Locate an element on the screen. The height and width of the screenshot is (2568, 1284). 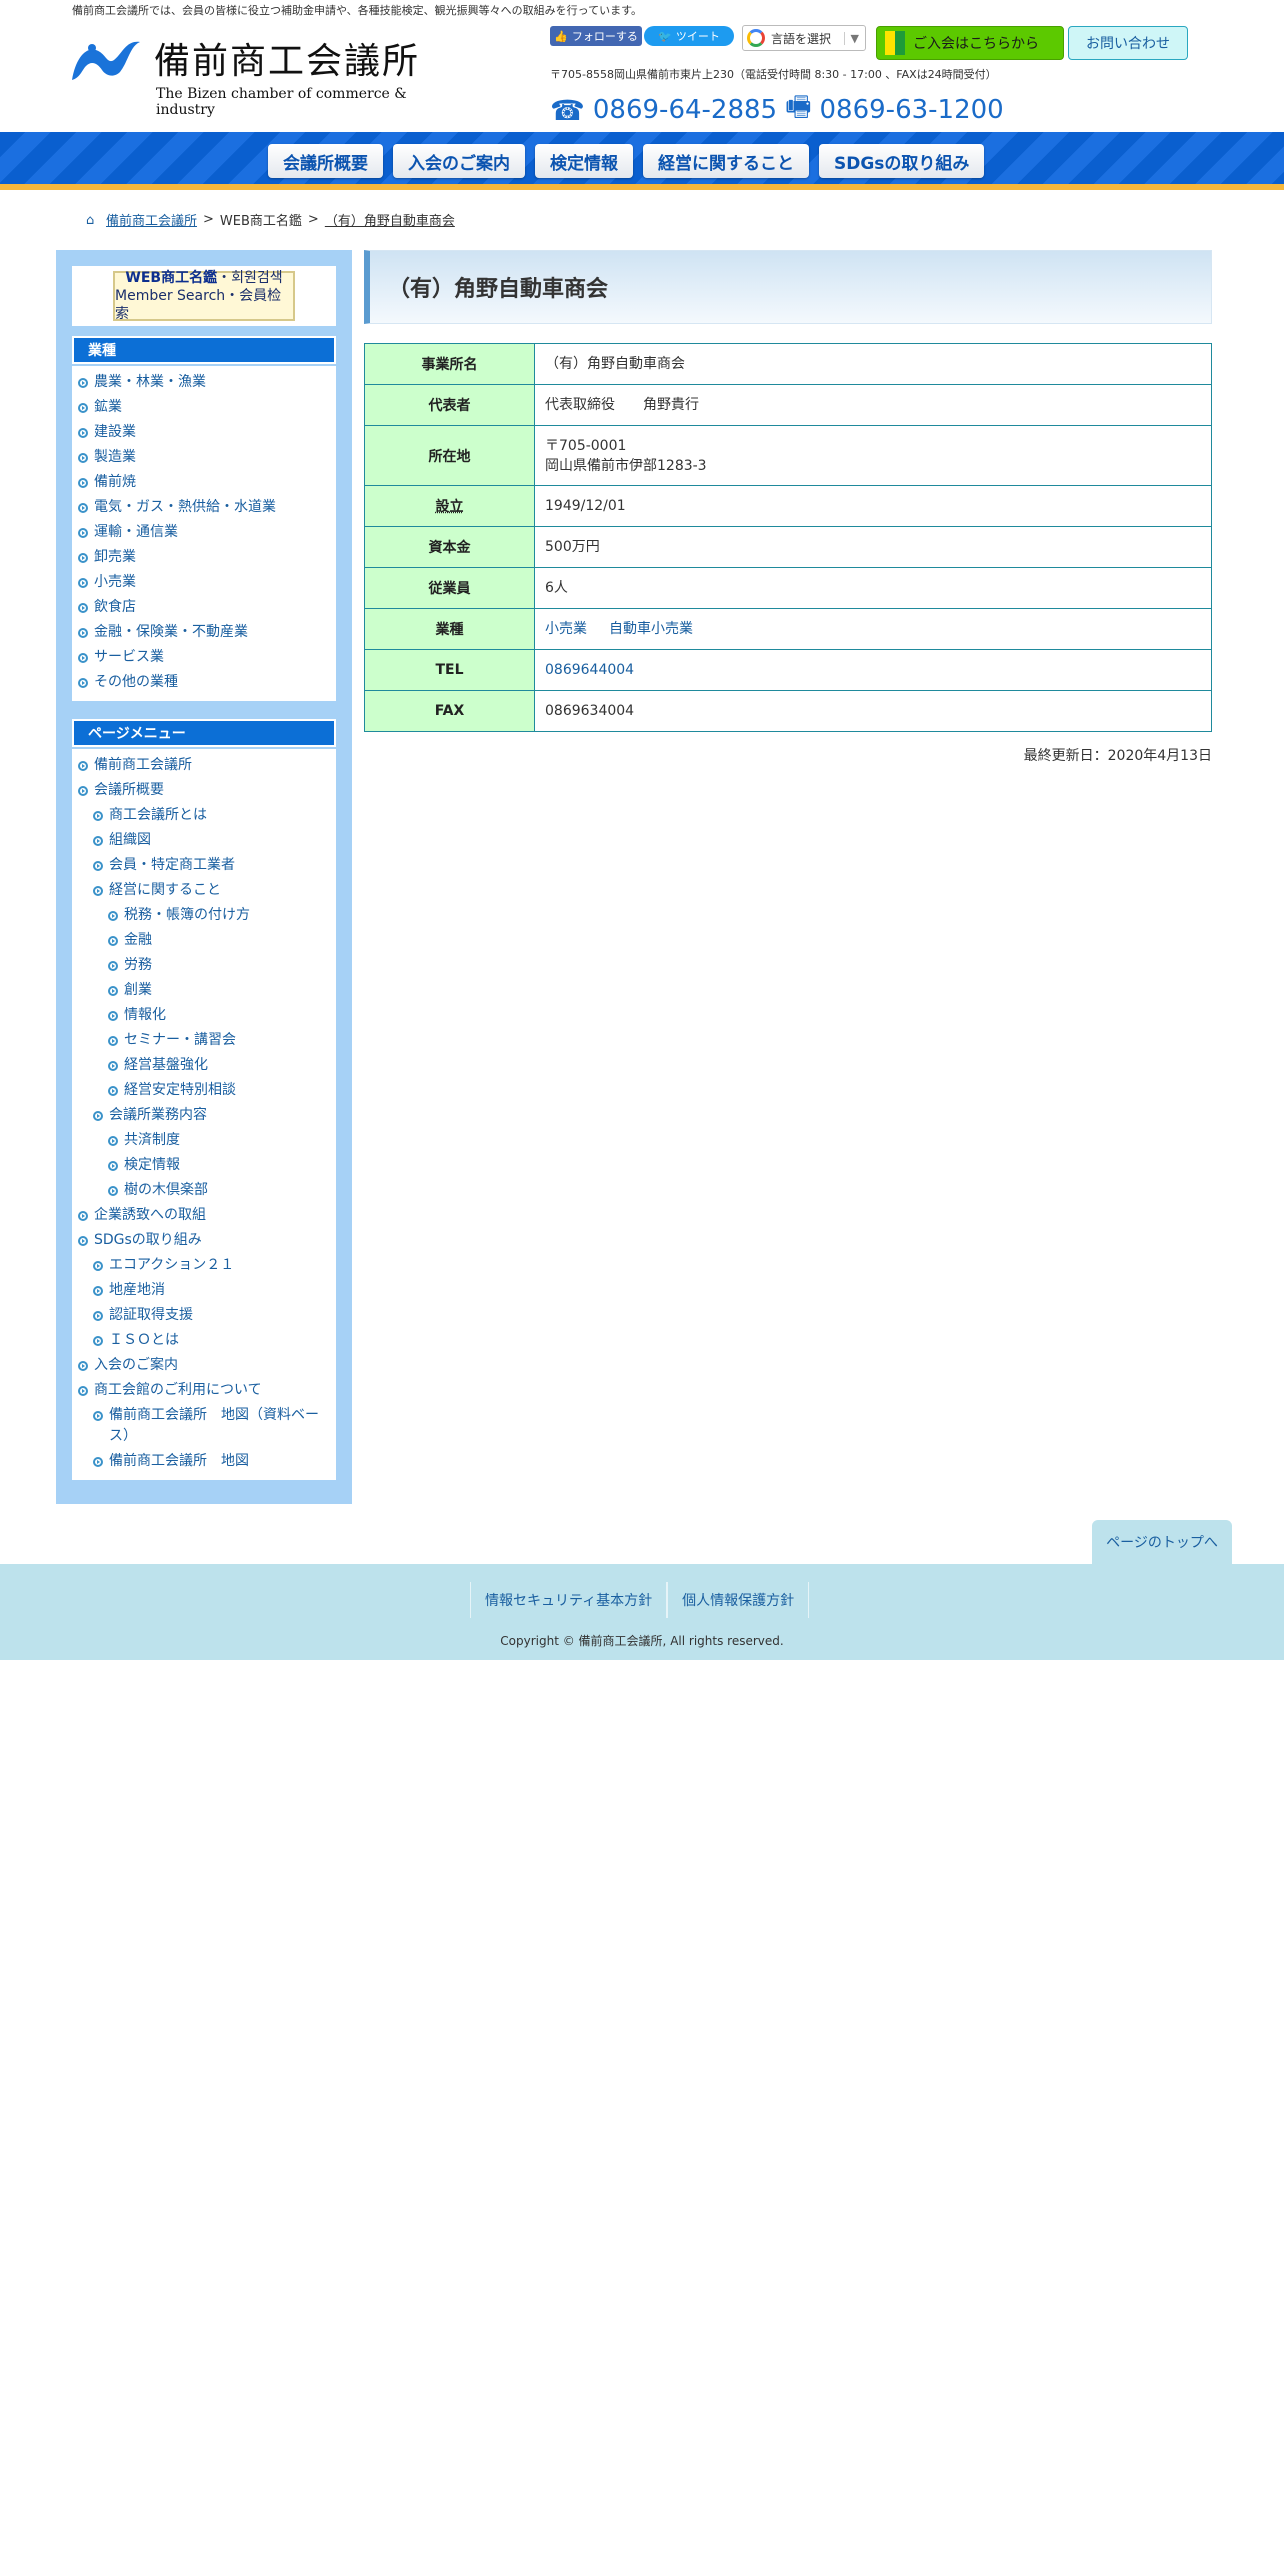
sidebar-item: 経営基盤強化 is located at coordinates (204, 1065).